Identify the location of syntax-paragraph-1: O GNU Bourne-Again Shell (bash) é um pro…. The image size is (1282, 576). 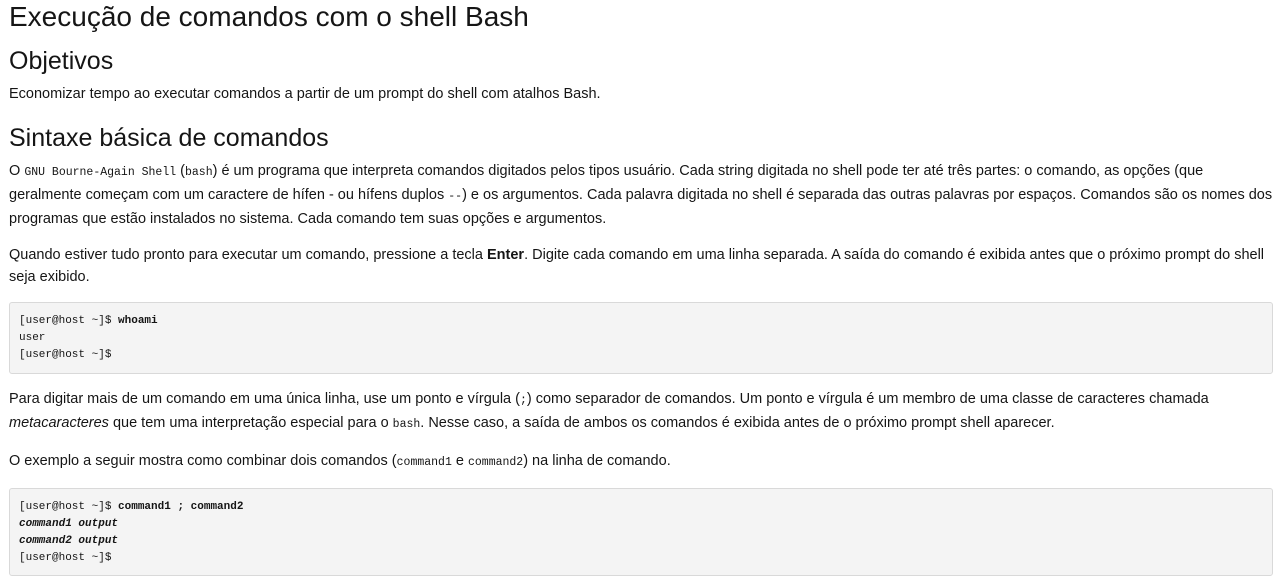
(641, 195).